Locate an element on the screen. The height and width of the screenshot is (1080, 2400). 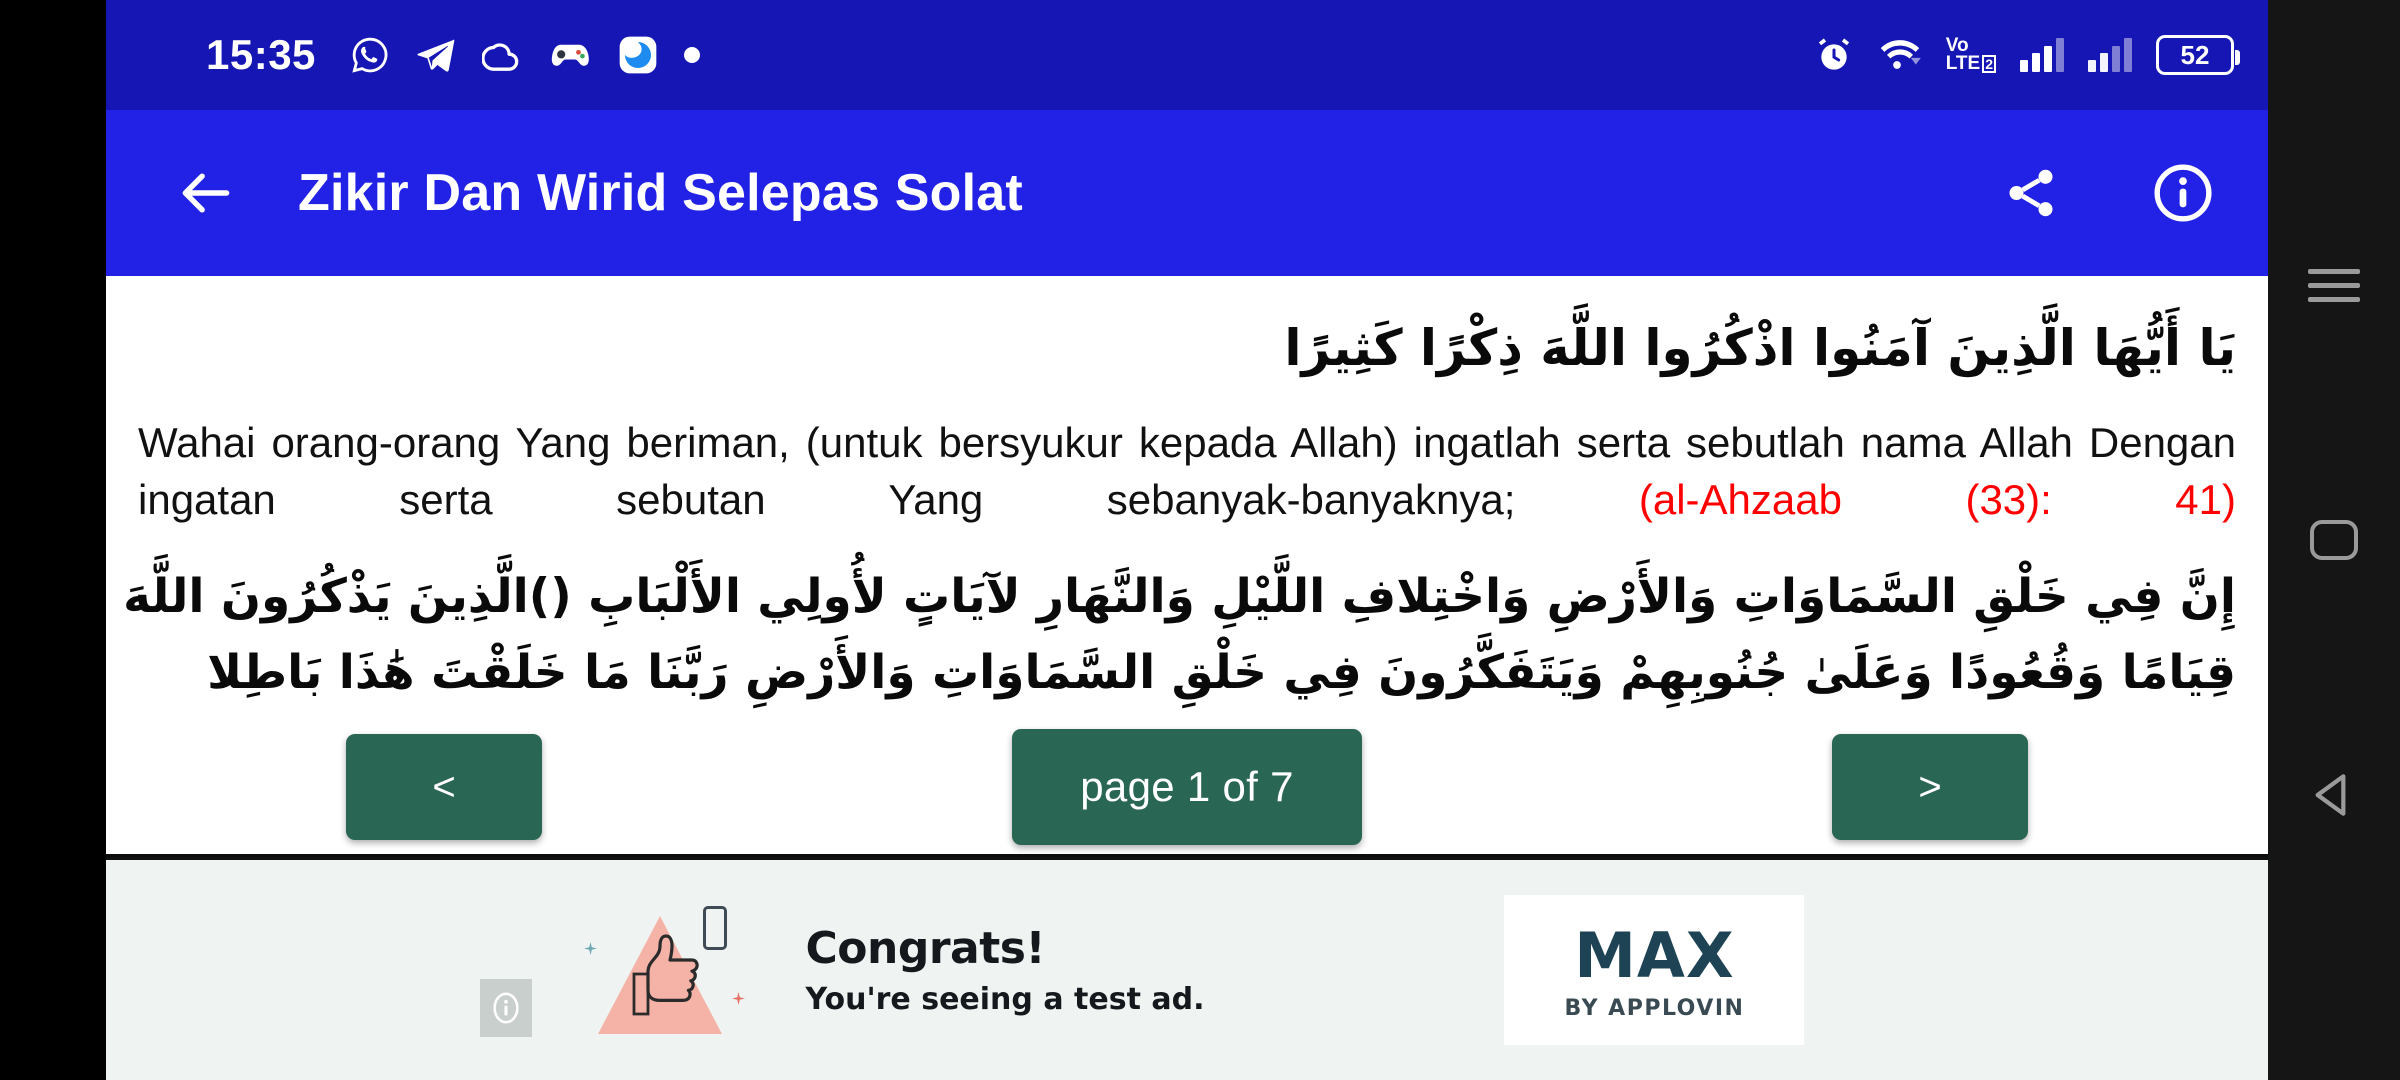
share-icon is located at coordinates (2031, 193).